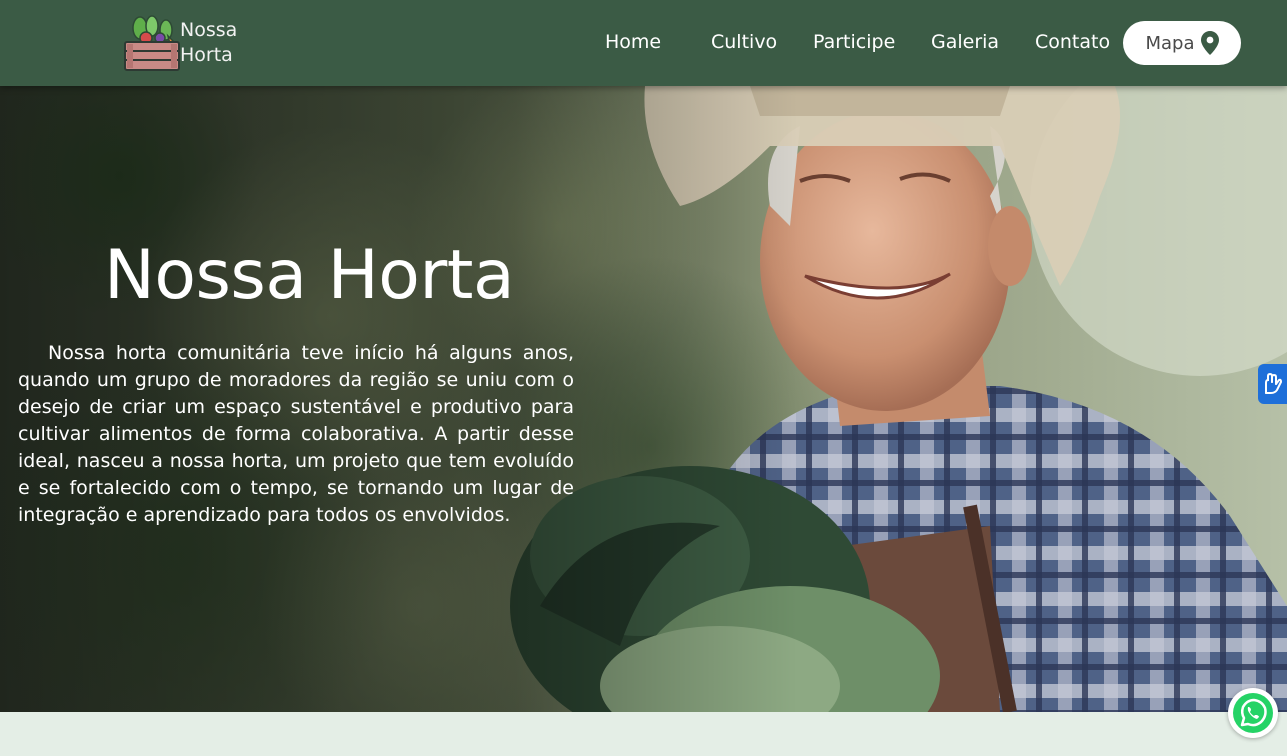 The image size is (1287, 756). I want to click on location-pin-icon, so click(1209, 43).